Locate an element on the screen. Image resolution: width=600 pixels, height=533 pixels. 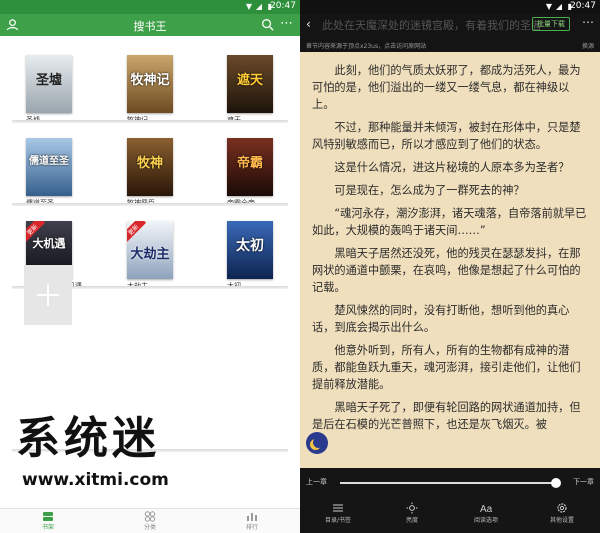
list-icon is located at coordinates (338, 508).